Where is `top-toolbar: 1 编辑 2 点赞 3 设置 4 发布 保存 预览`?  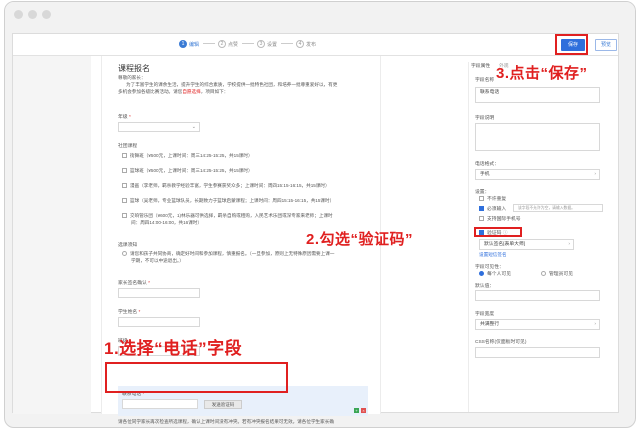
top-toolbar: 1 编辑 2 点赞 3 设置 4 发布 保存 预览 is located at coordinates (315, 45).